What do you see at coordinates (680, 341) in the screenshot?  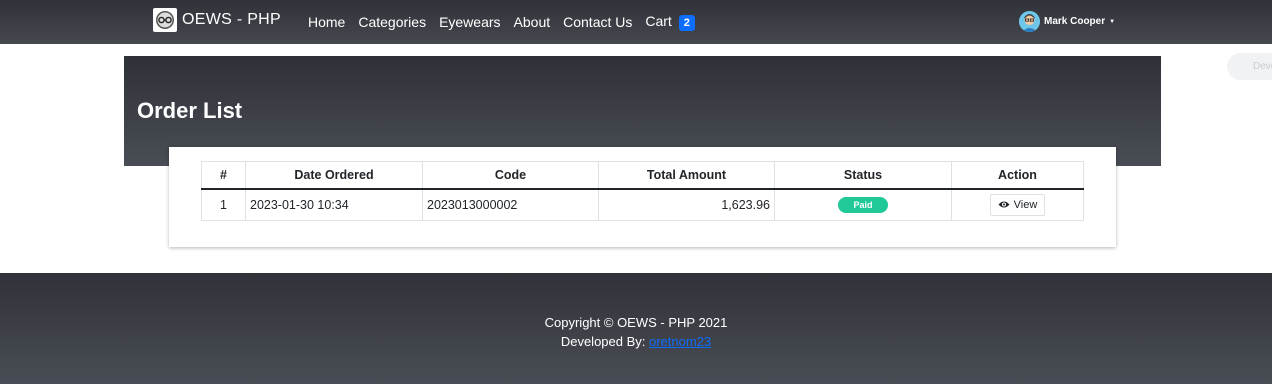 I see `developer-link: oretnom23` at bounding box center [680, 341].